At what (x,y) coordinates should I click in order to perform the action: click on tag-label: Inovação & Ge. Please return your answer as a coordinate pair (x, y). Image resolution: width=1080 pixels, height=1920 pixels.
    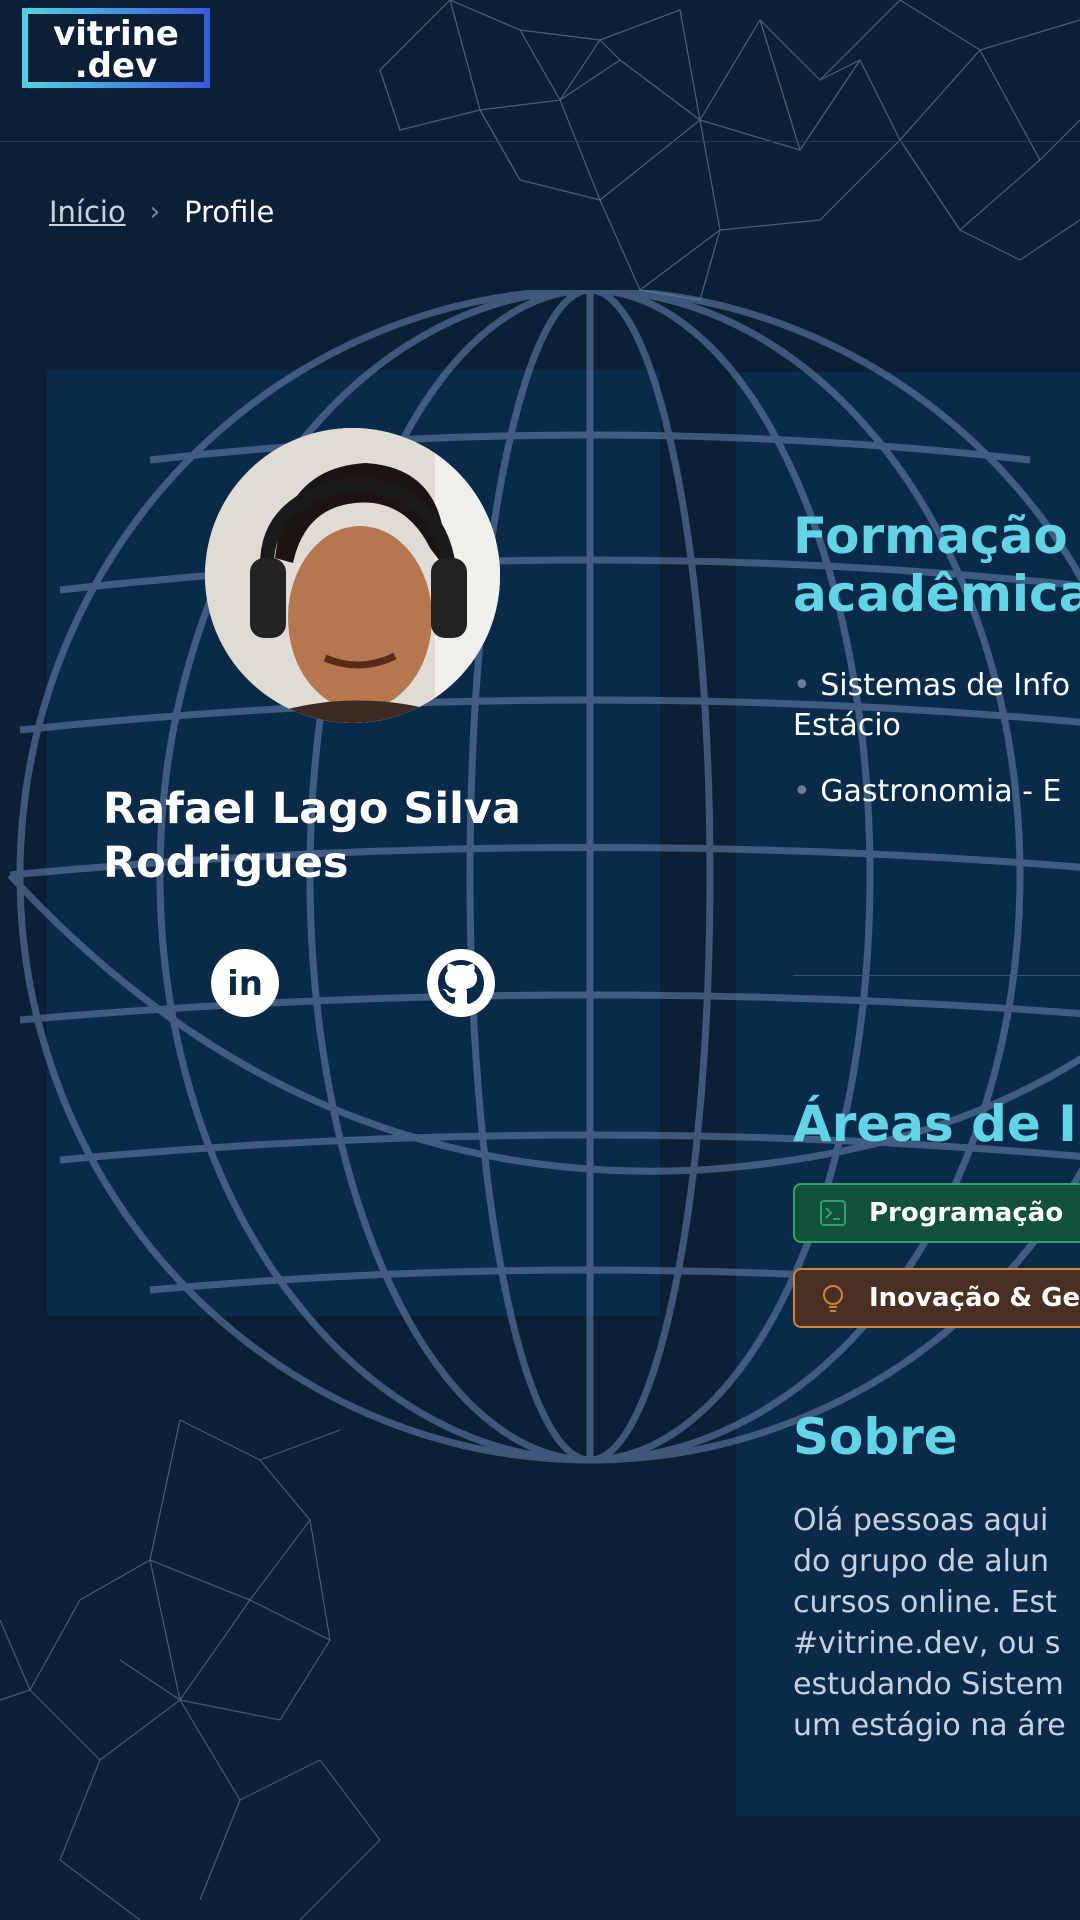
    Looking at the image, I should click on (974, 1298).